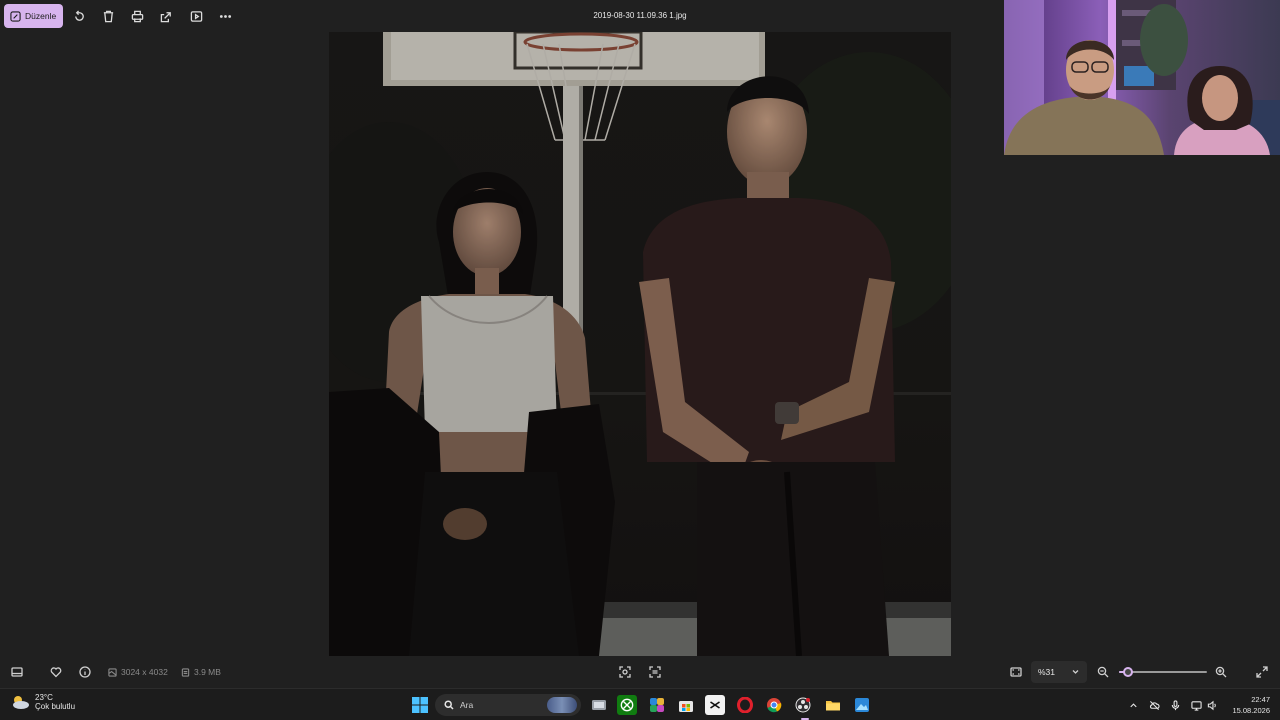  Describe the element at coordinates (21, 702) in the screenshot. I see `cloudy-weather-icon` at that location.